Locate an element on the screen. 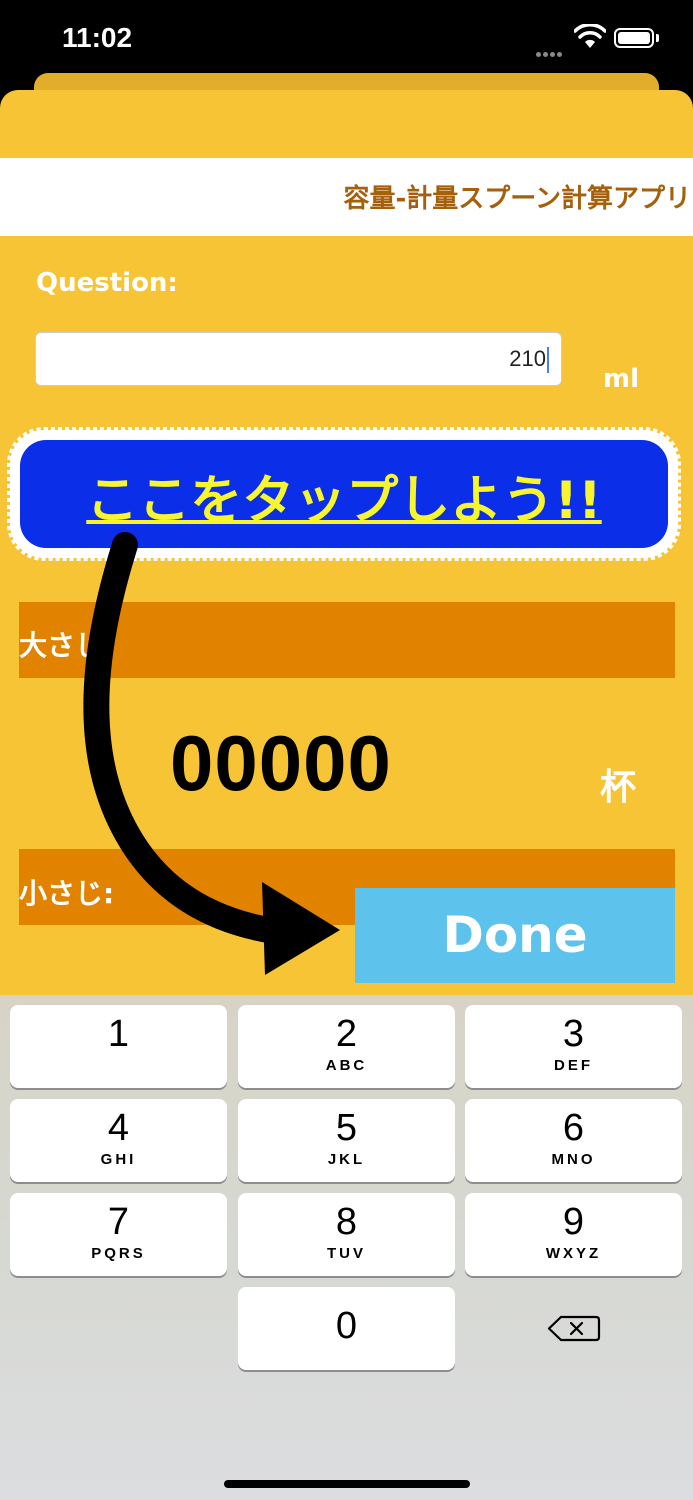  key-digit: 1 is located at coordinates (118, 1034).